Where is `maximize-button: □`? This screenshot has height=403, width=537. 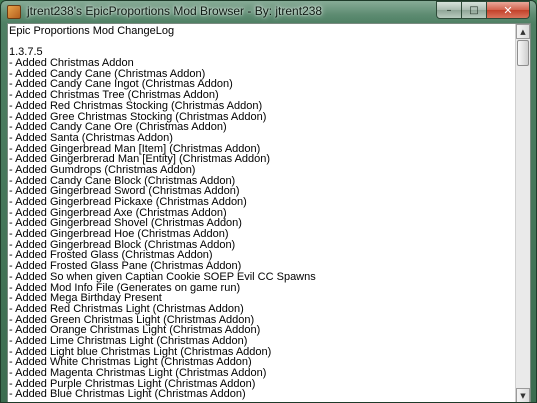 maximize-button: □ is located at coordinates (474, 10).